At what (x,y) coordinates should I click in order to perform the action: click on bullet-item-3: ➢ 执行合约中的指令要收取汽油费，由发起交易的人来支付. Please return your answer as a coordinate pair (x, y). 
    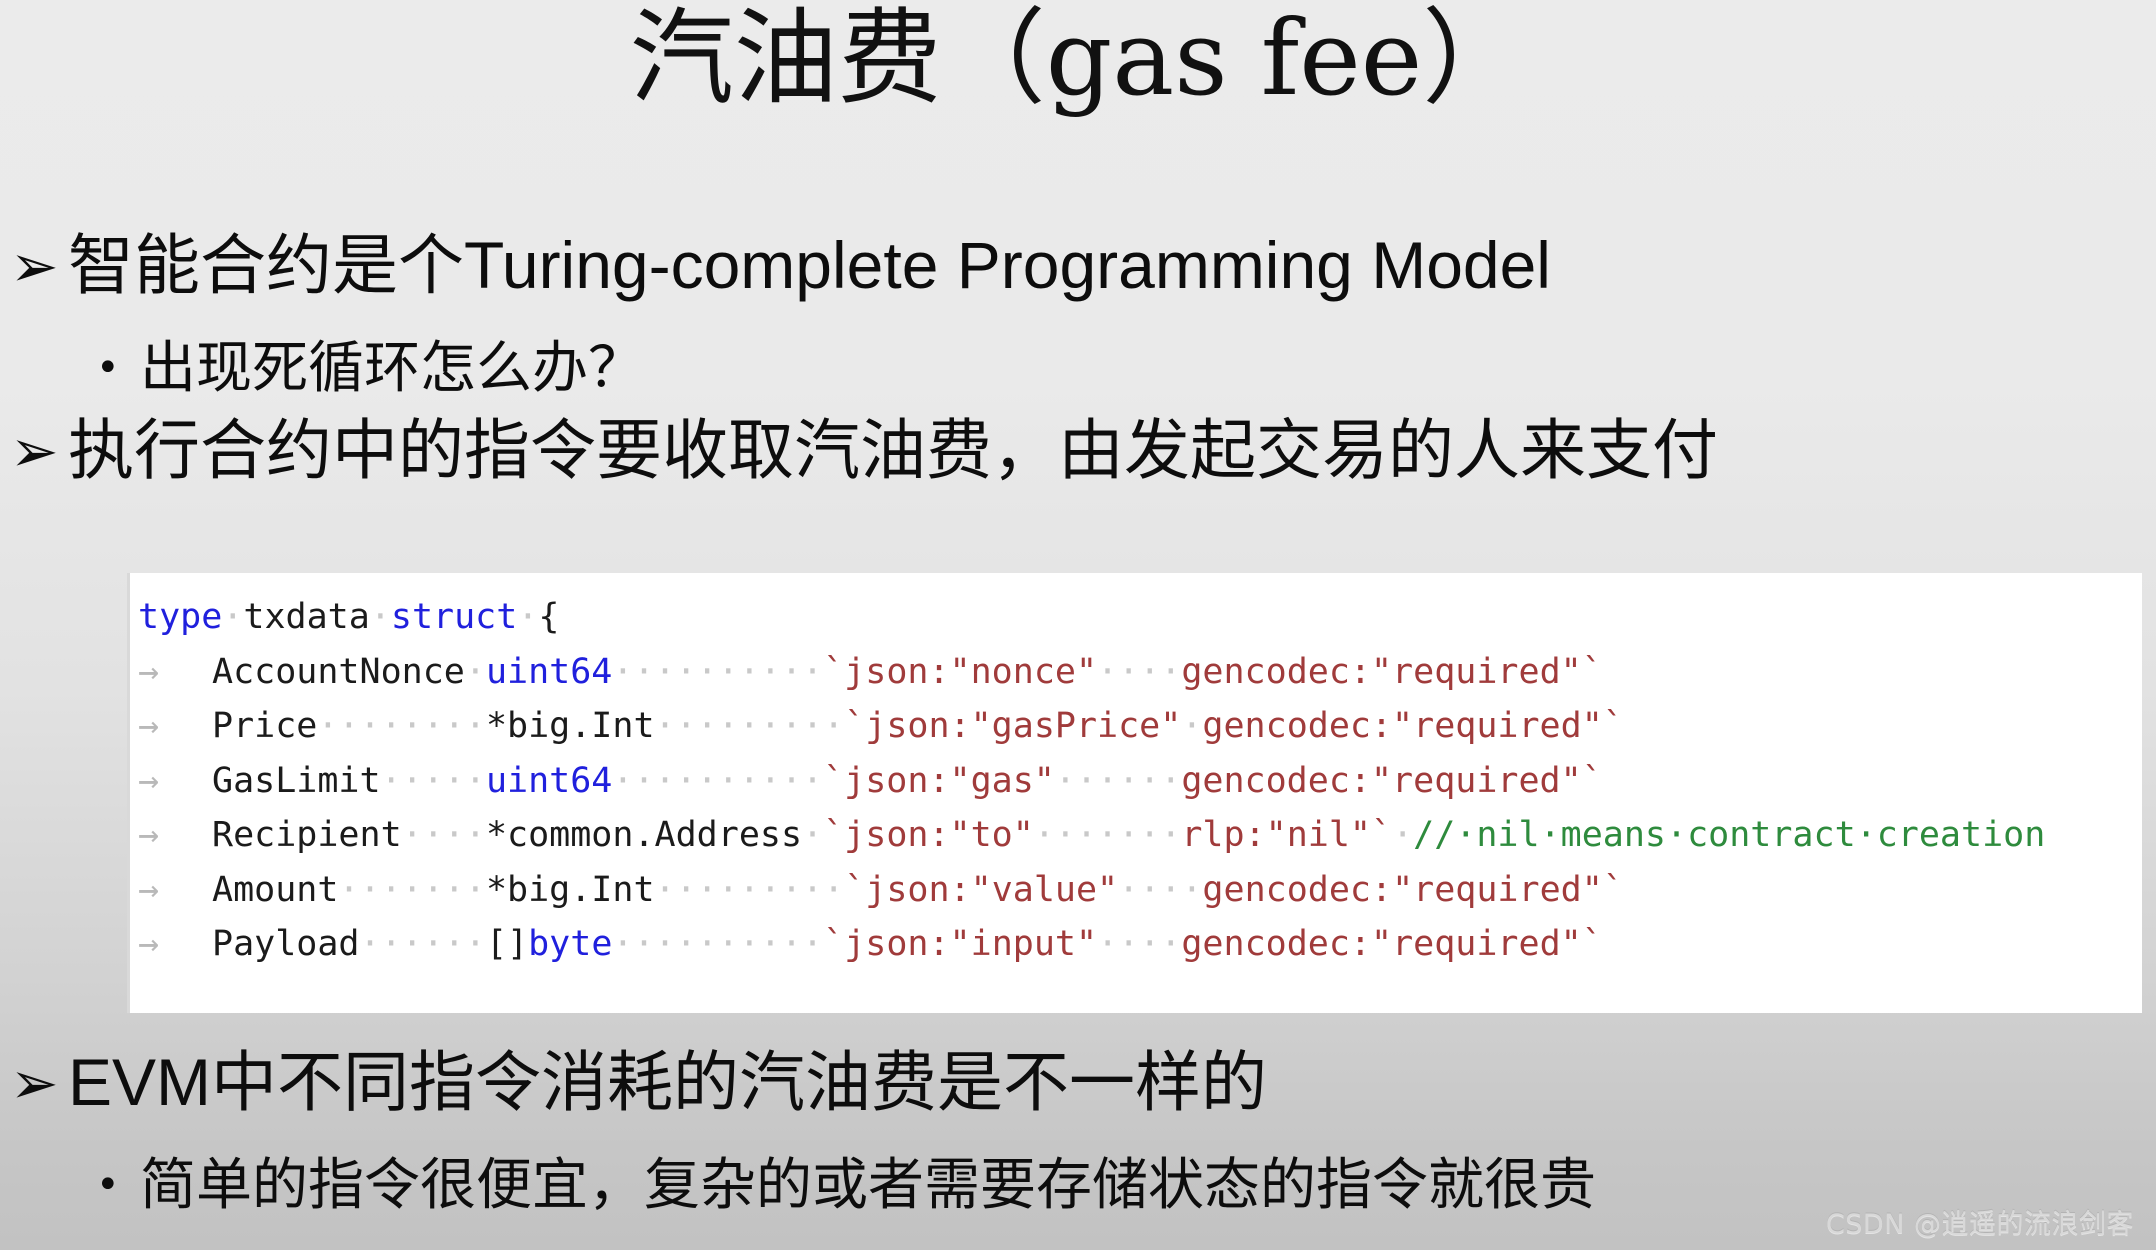
    Looking at the image, I should click on (864, 451).